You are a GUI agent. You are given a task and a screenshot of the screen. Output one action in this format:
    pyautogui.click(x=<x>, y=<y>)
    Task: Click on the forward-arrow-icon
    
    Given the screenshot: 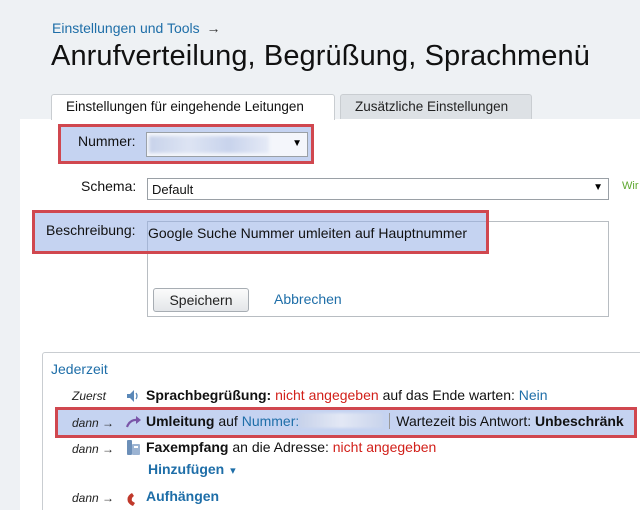 What is the action you would take?
    pyautogui.click(x=133, y=422)
    